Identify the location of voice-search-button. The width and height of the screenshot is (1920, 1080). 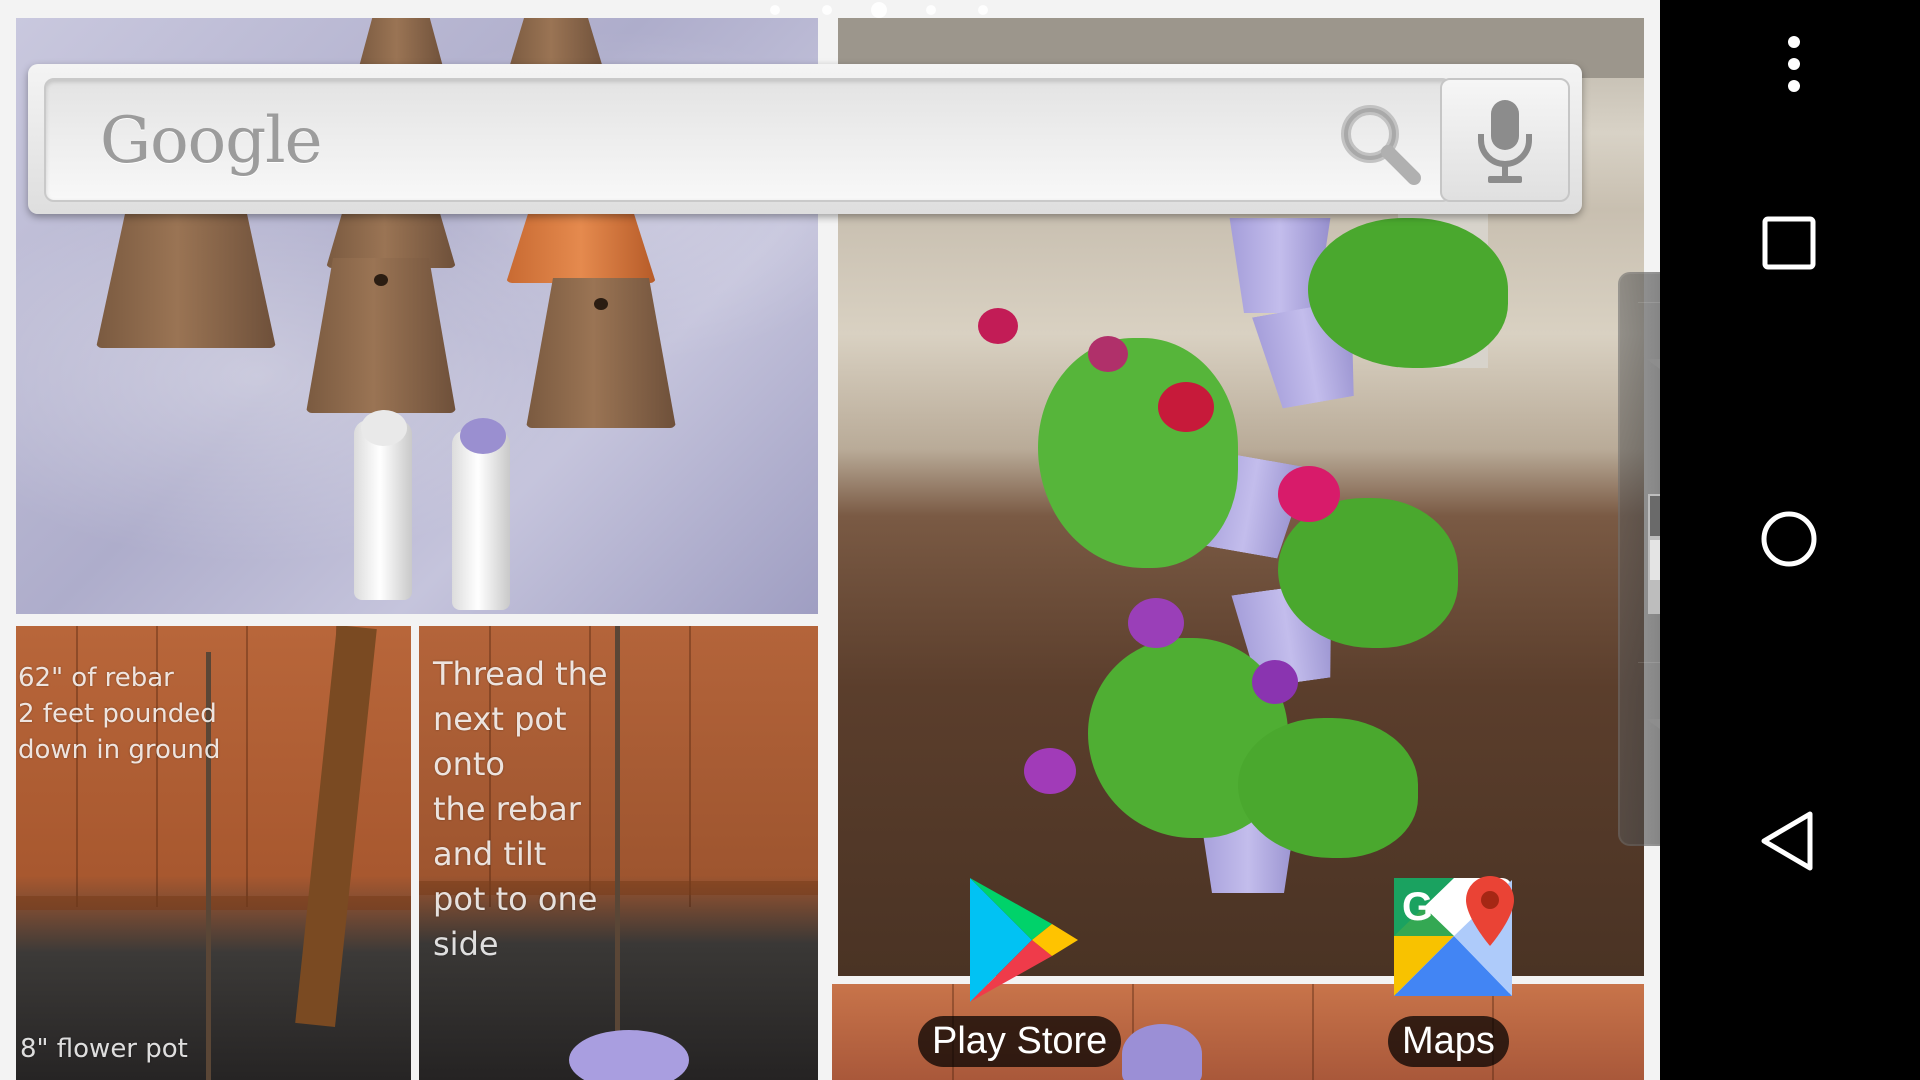
(1505, 140).